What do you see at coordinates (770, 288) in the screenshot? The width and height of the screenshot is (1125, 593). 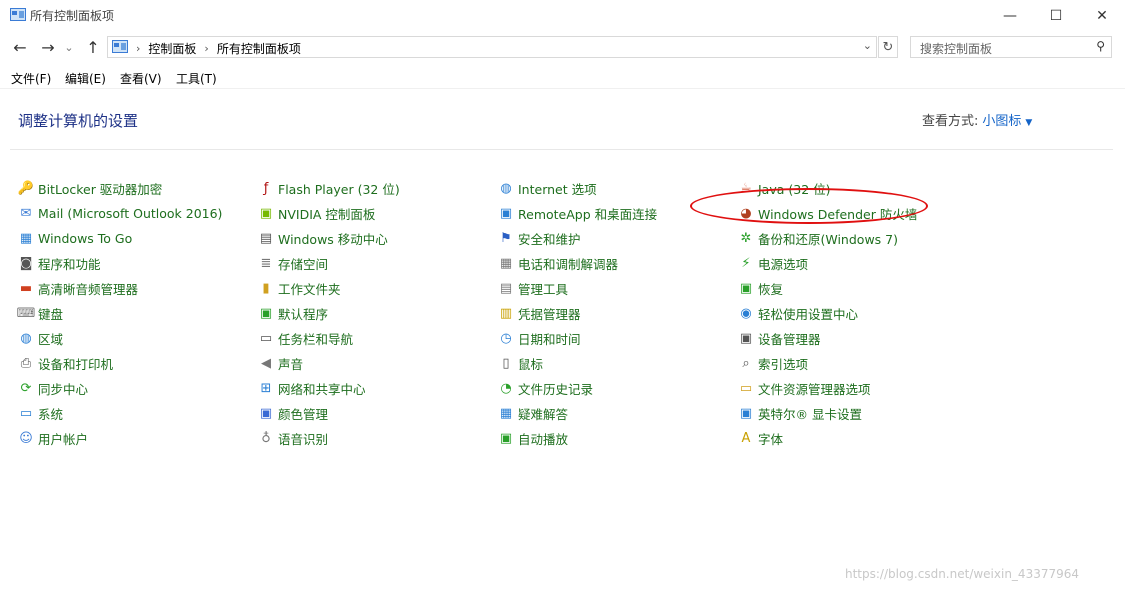 I see `control-panel-item-label: 恢复` at bounding box center [770, 288].